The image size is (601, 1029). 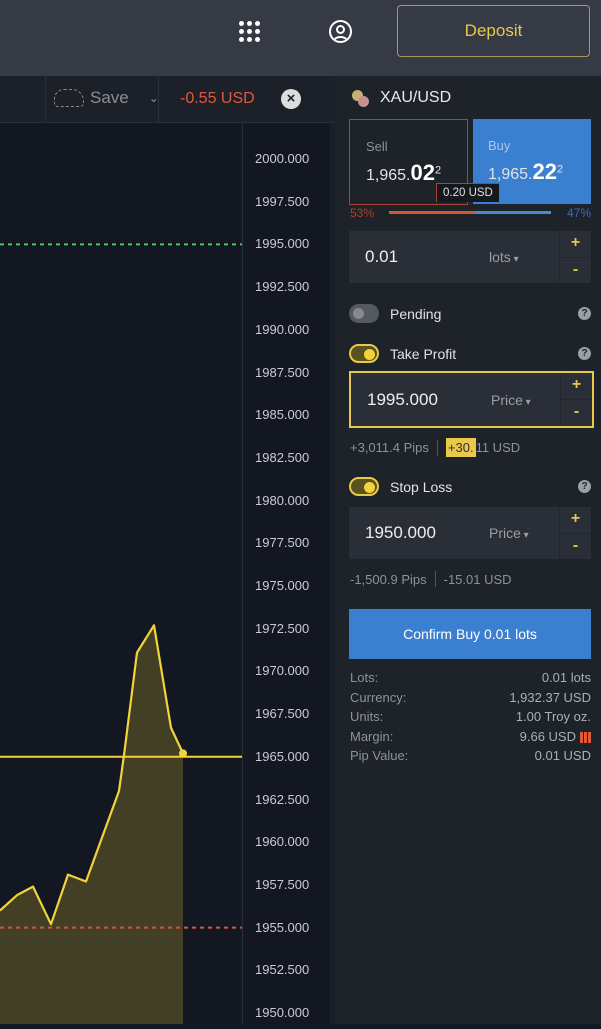 I want to click on volume-stepper: + -, so click(x=575, y=257).